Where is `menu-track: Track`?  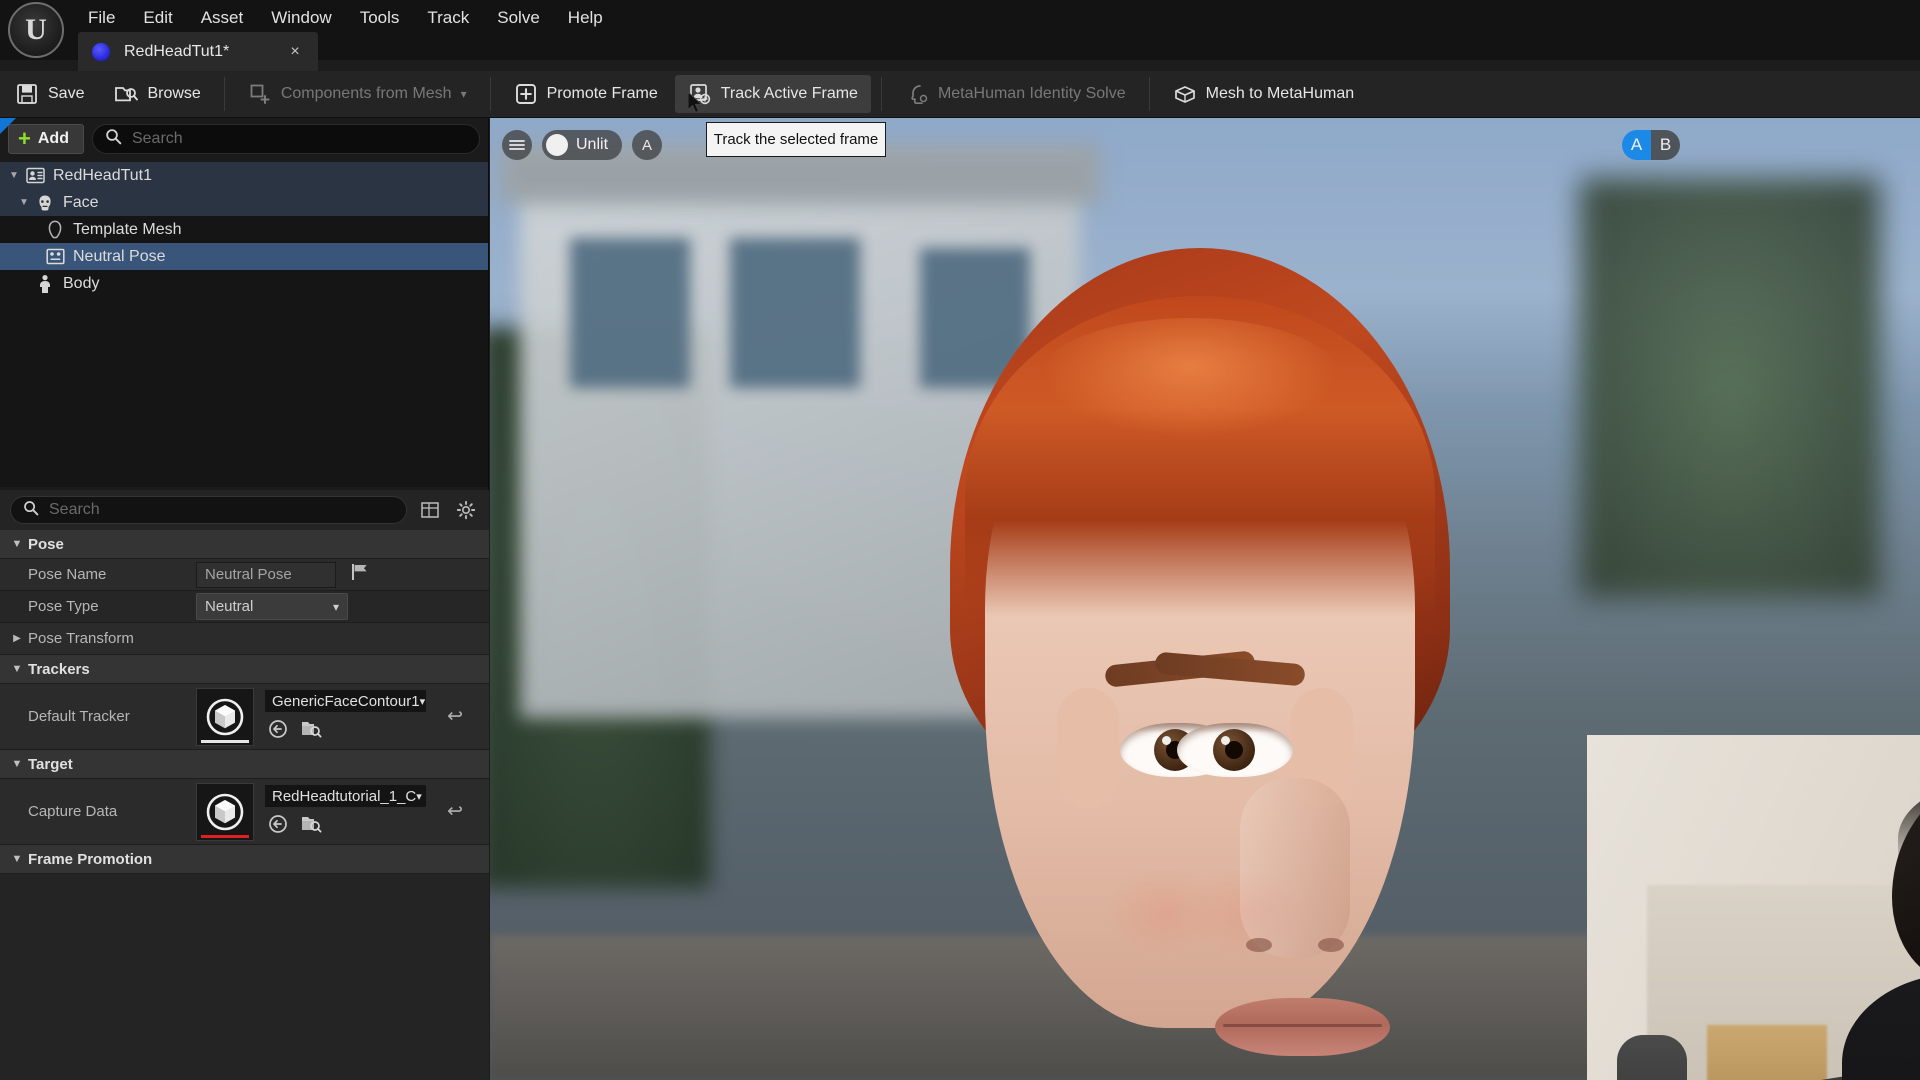
menu-track: Track is located at coordinates (448, 18).